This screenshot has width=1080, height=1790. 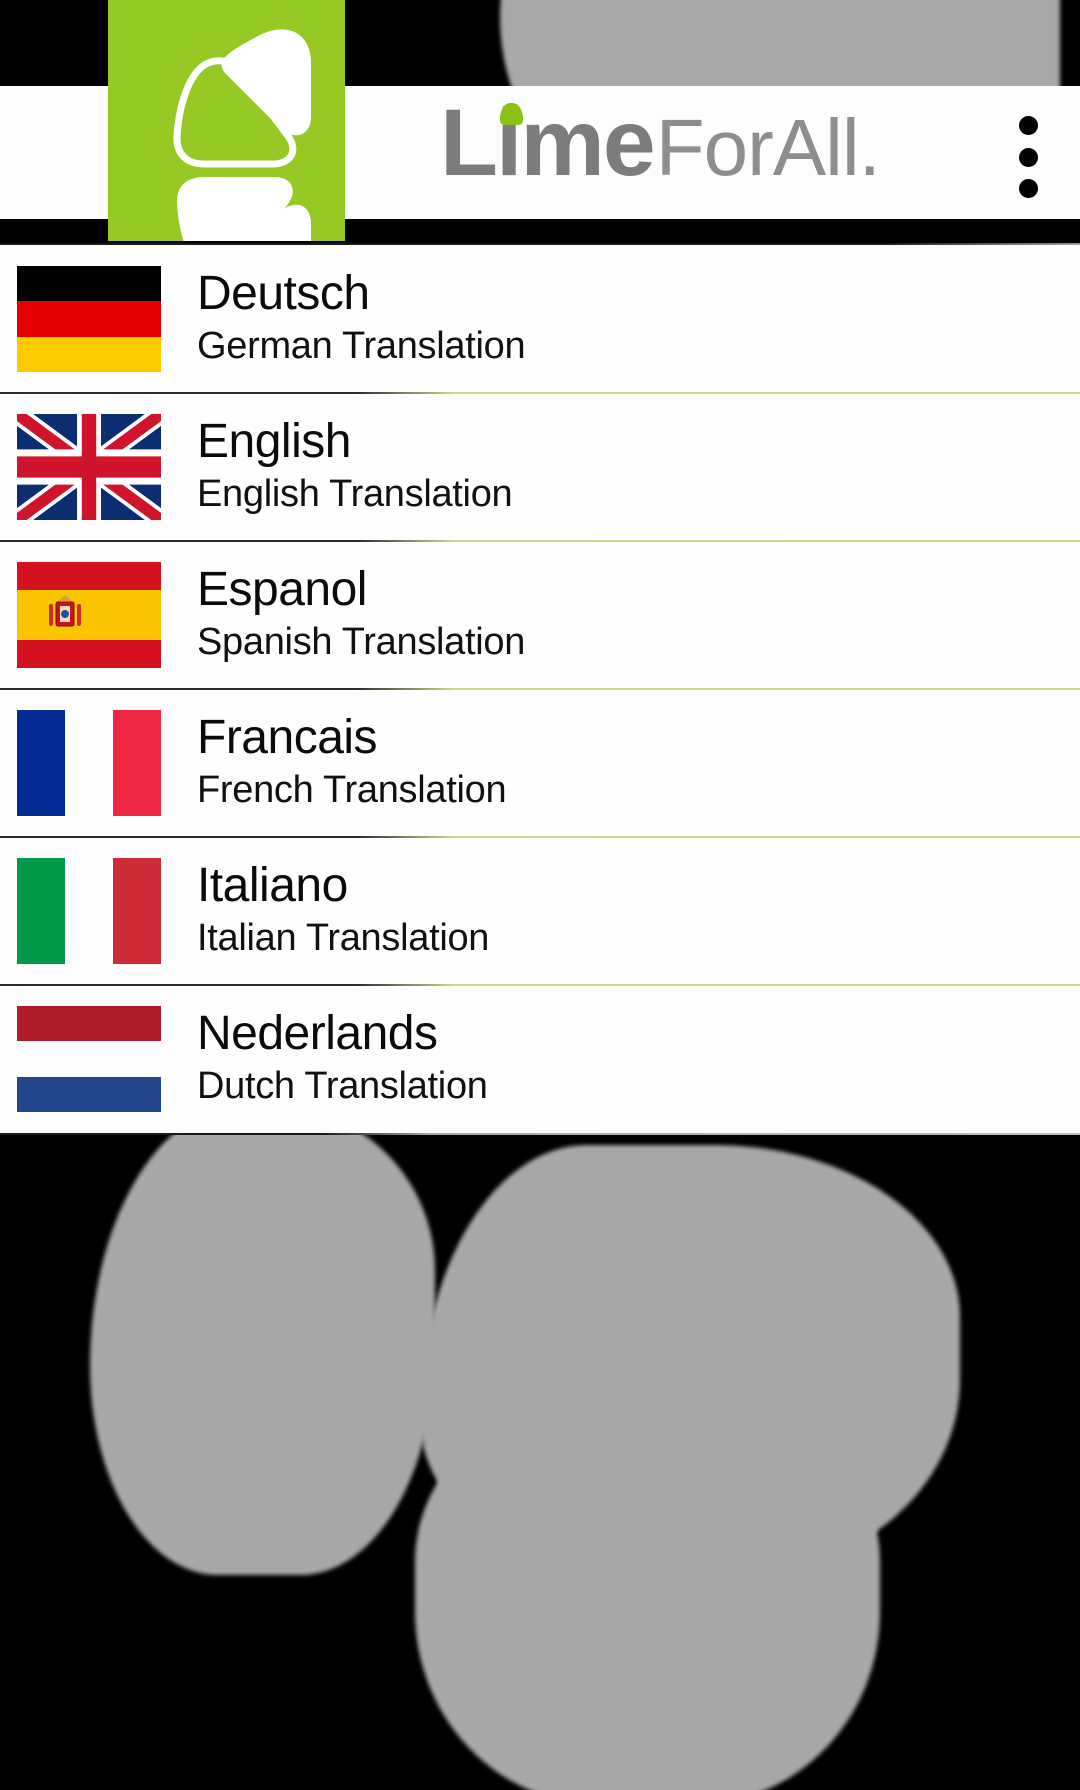 I want to click on list-item-francais: Francais French Translation, so click(x=540, y=762).